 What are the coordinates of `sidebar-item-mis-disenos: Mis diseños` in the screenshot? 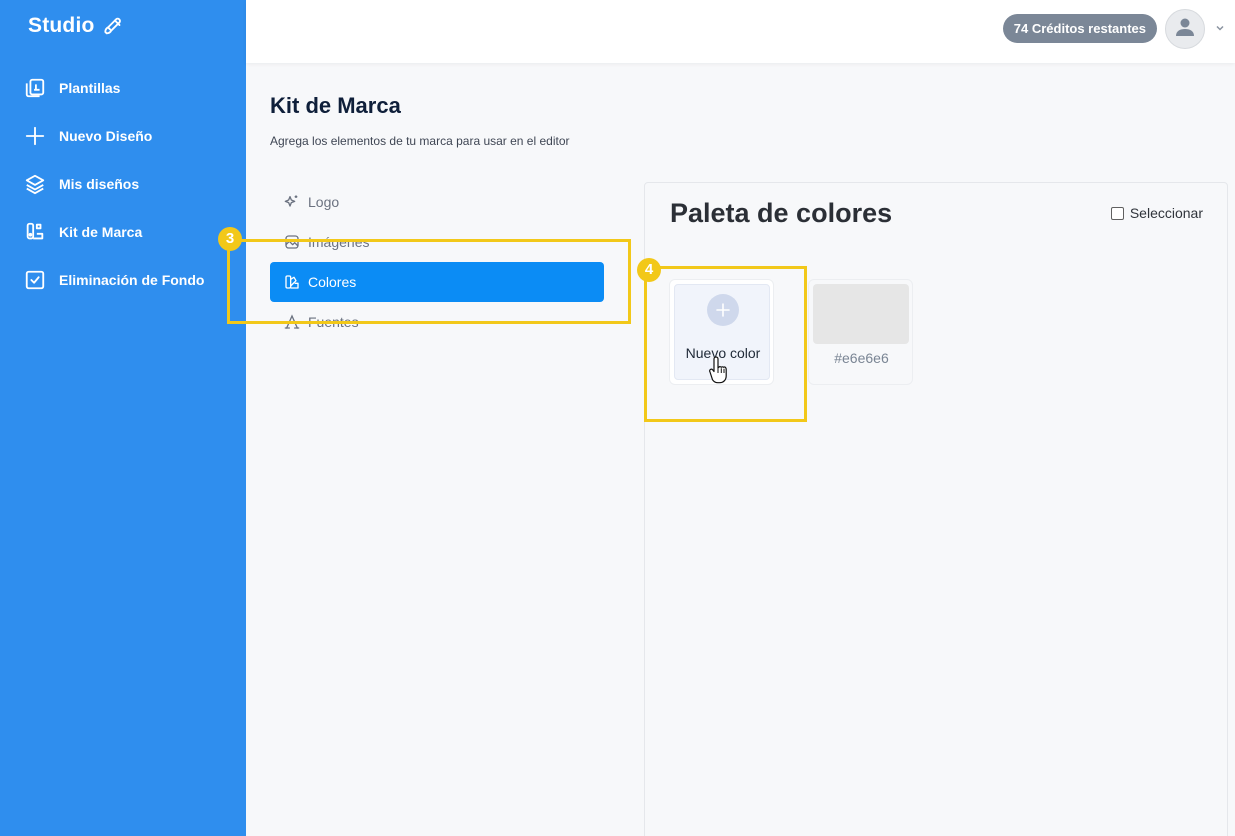 It's located at (123, 184).